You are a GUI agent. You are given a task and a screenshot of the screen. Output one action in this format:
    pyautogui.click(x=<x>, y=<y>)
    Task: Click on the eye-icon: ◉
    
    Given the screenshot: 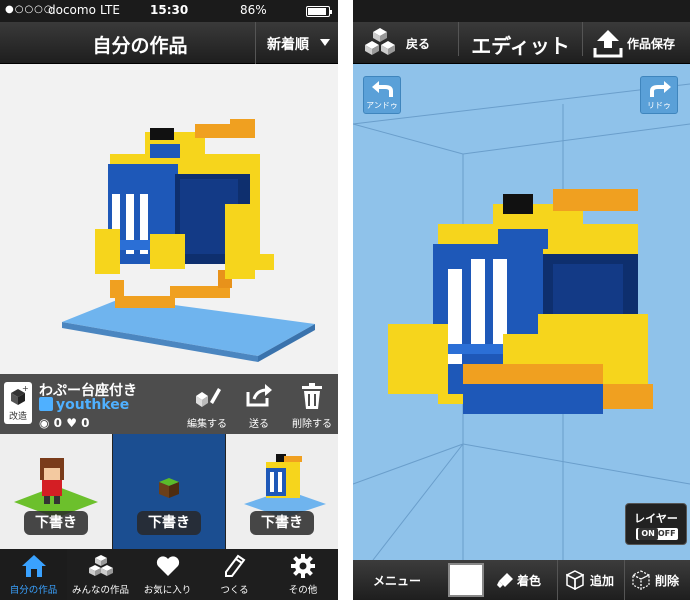 What is the action you would take?
    pyautogui.click(x=44, y=423)
    